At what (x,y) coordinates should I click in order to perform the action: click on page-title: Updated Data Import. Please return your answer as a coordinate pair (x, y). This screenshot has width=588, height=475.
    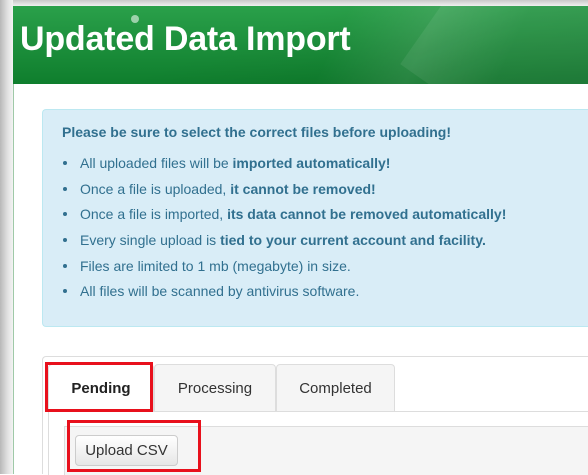
    Looking at the image, I should click on (185, 39).